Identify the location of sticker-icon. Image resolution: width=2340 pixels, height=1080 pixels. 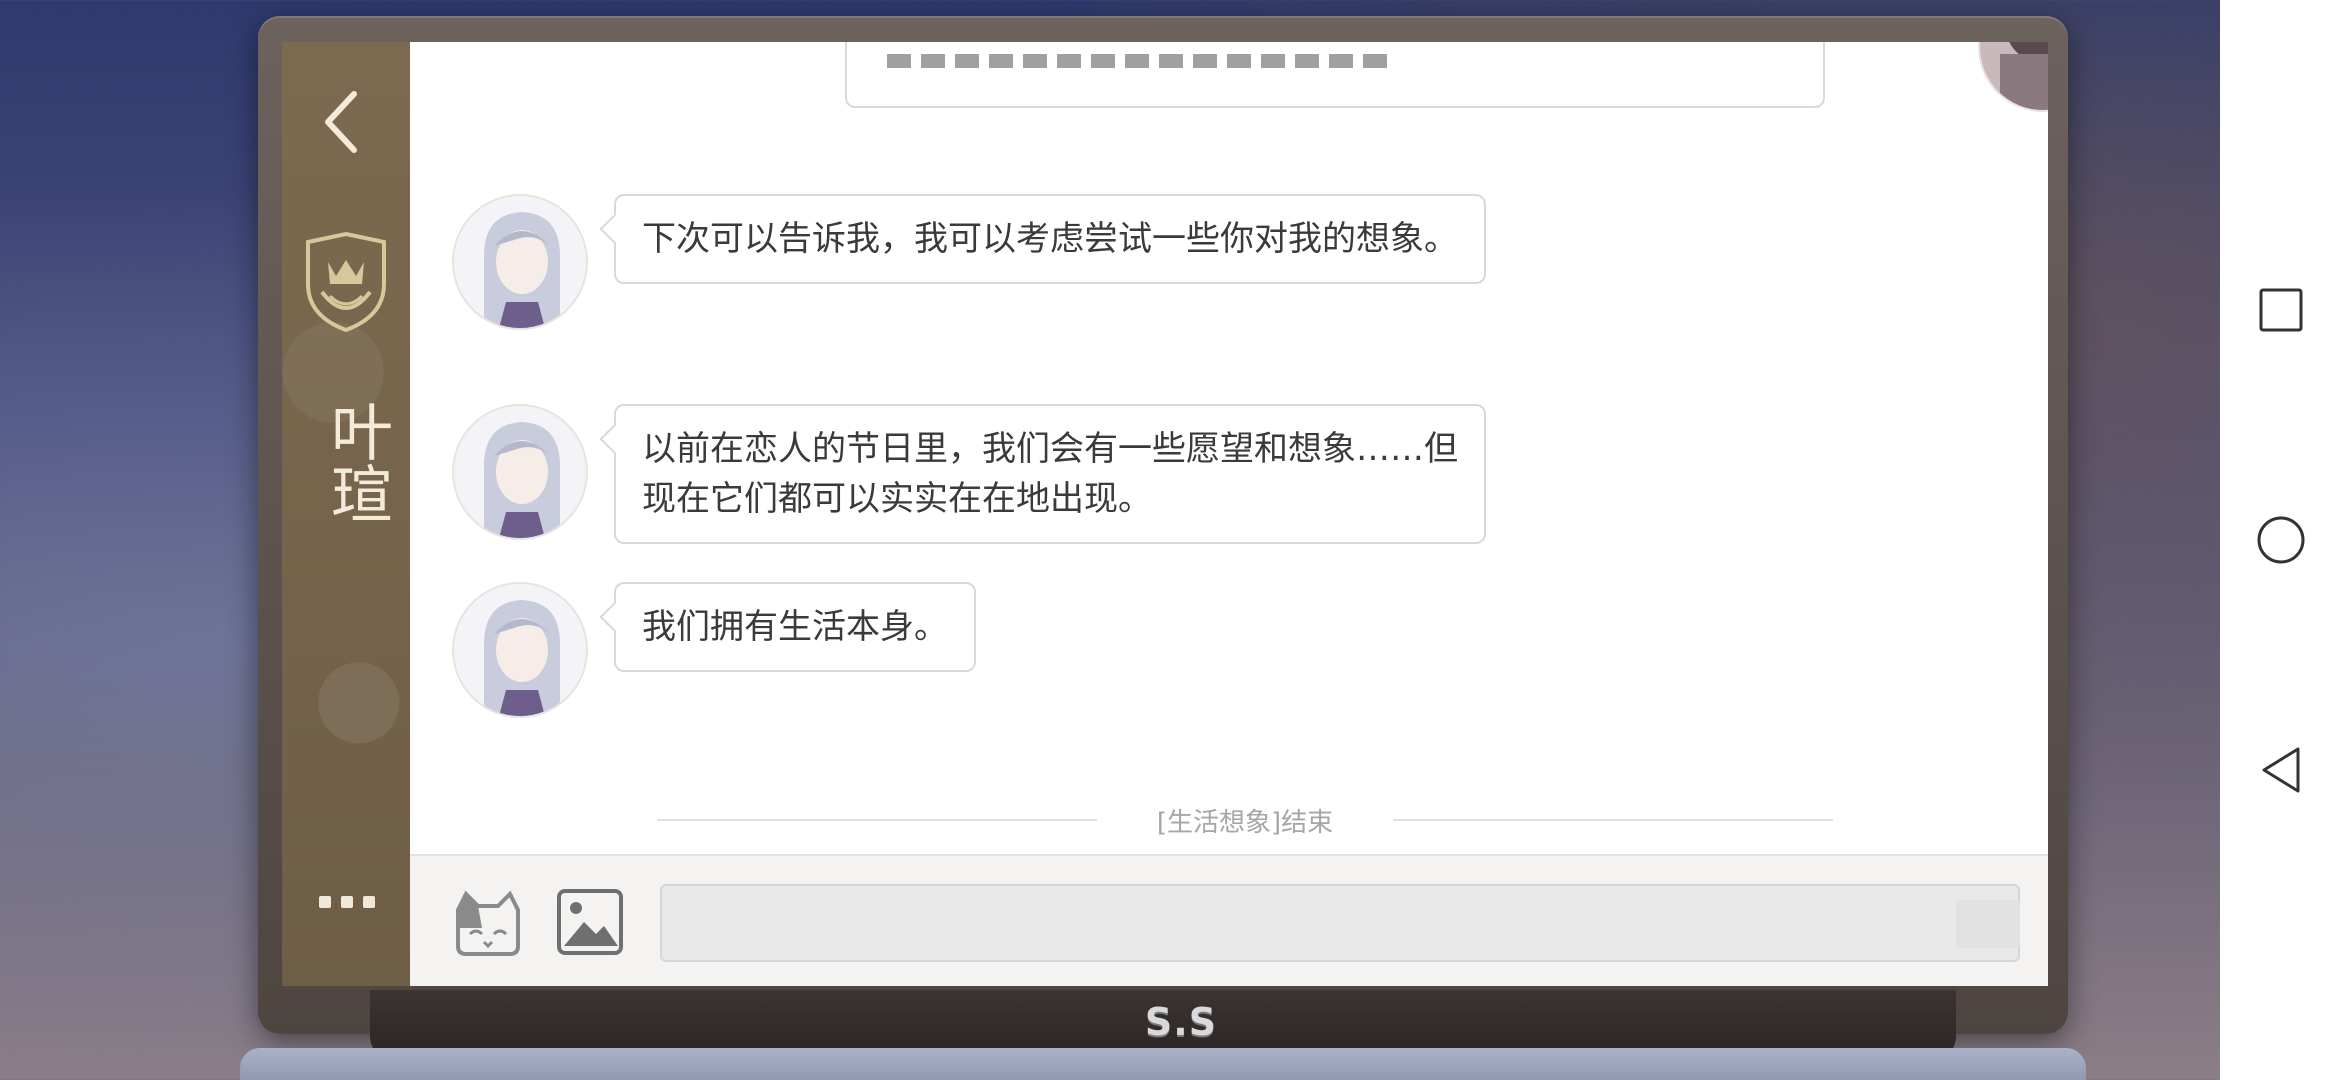
(488, 923).